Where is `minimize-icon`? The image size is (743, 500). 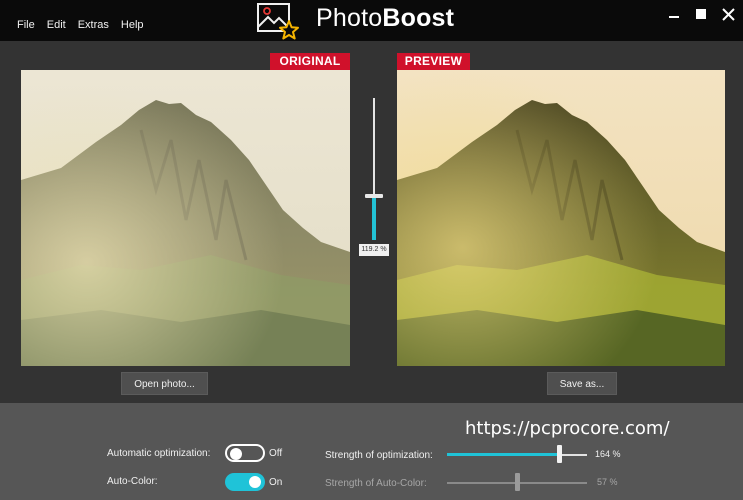 minimize-icon is located at coordinates (675, 14).